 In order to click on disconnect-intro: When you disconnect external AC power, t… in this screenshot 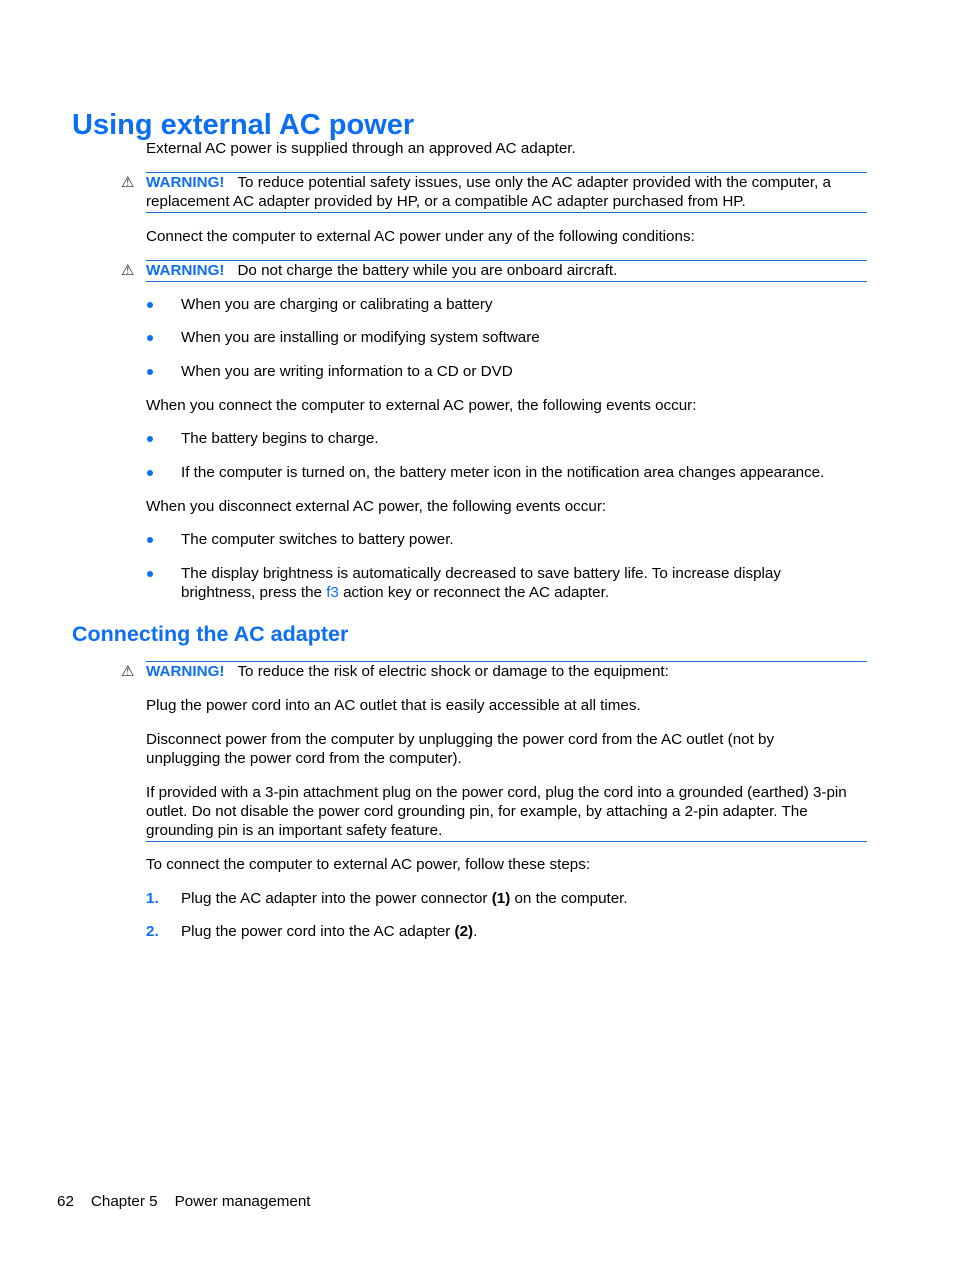, I will do `click(376, 506)`.